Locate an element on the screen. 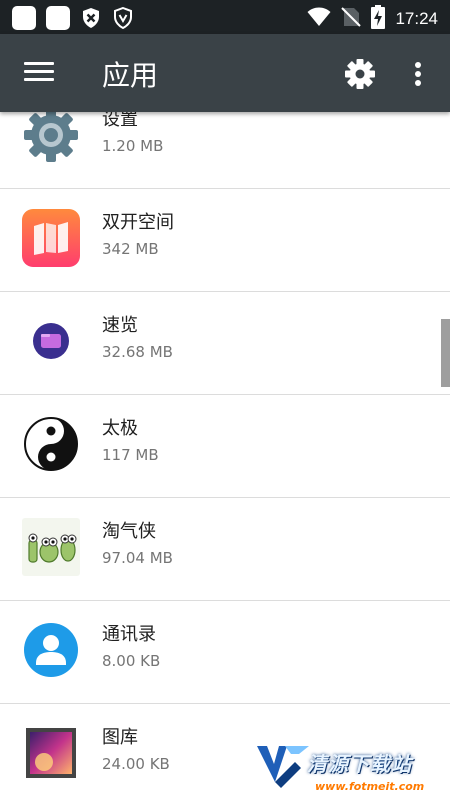 The height and width of the screenshot is (800, 450). app-name: 设置 is located at coordinates (120, 121).